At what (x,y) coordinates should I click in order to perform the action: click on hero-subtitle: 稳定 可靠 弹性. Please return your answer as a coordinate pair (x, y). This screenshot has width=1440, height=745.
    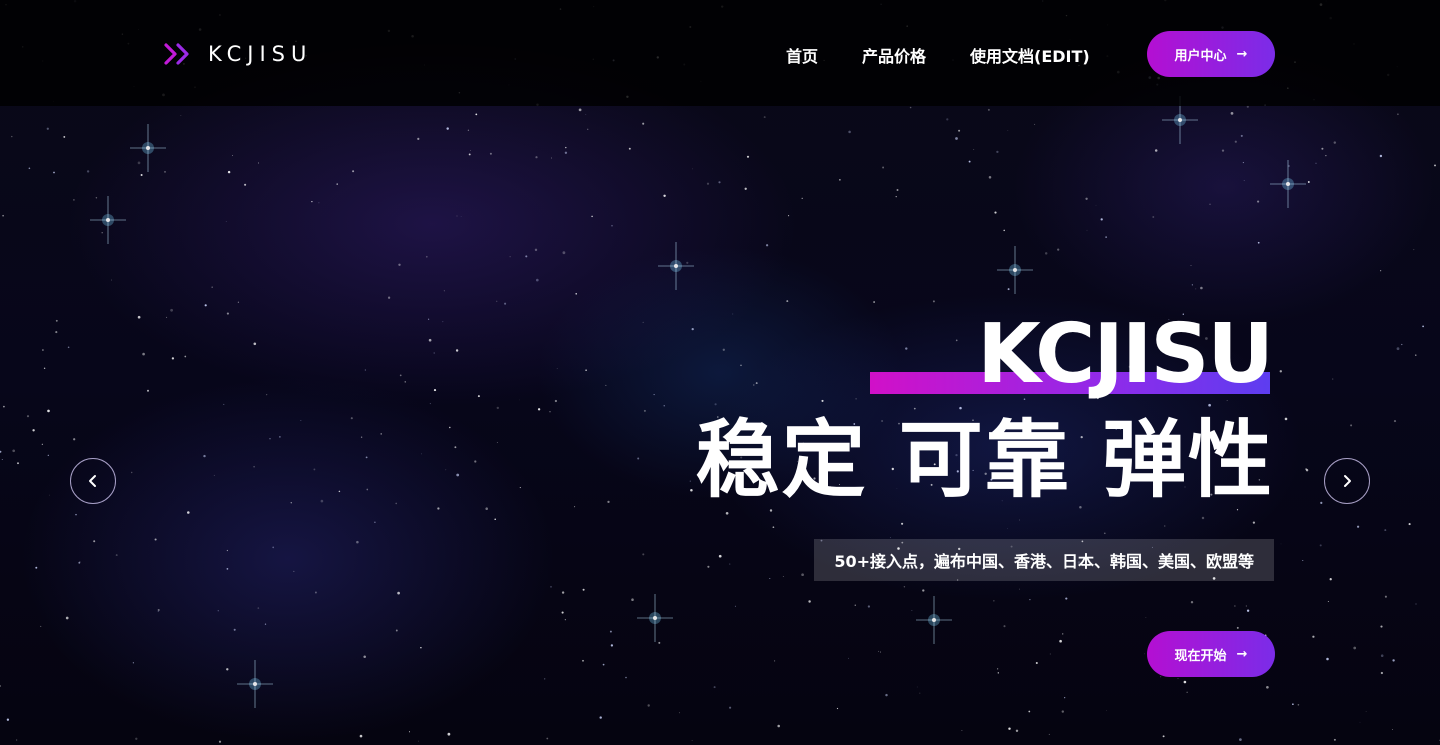
    Looking at the image, I should click on (984, 460).